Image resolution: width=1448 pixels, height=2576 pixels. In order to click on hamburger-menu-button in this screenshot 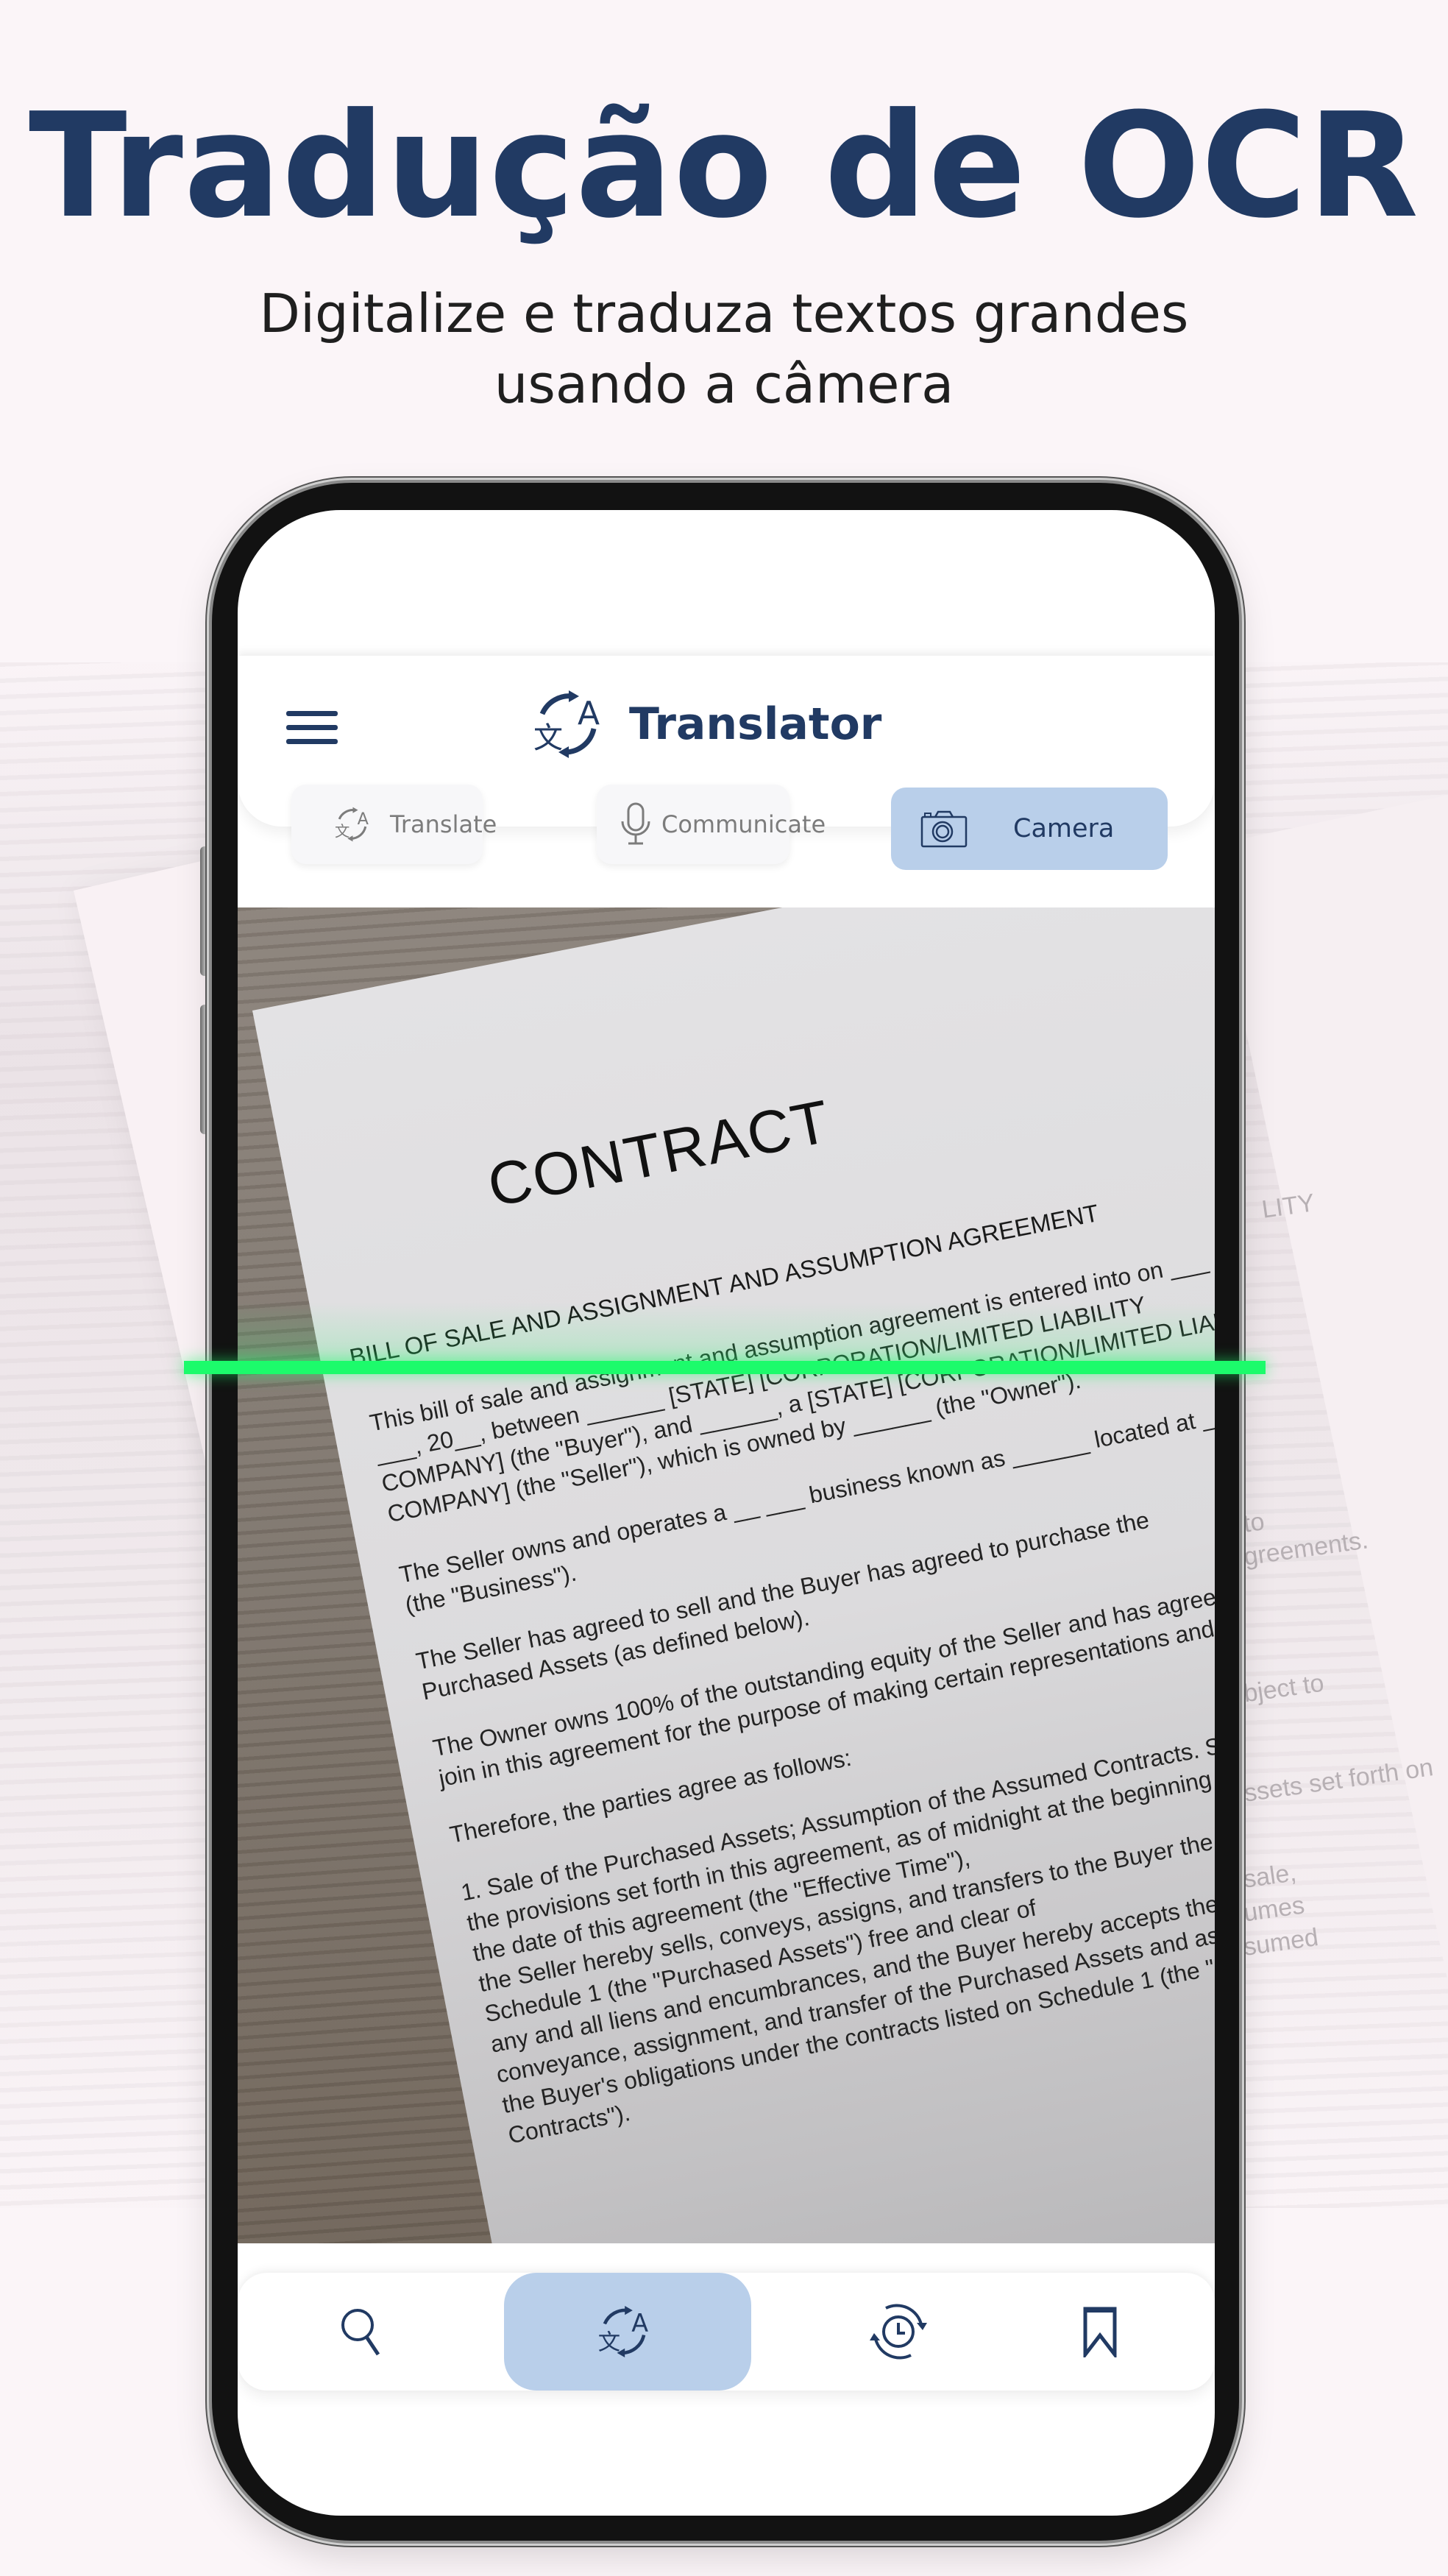, I will do `click(312, 730)`.